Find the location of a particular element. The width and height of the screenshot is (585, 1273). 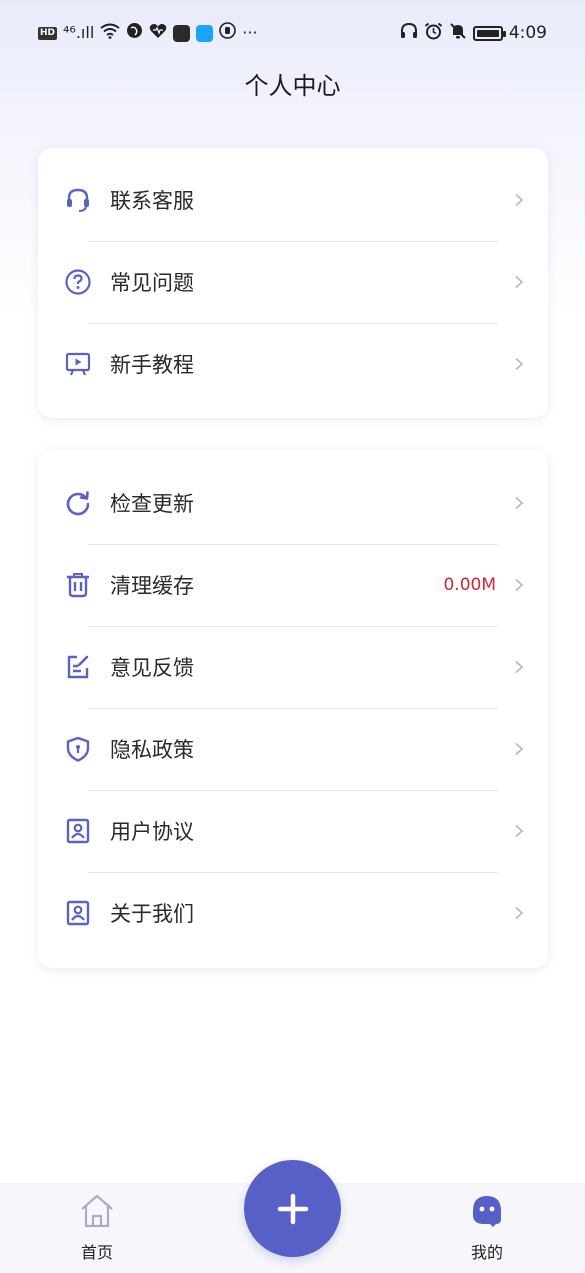

headset-icon is located at coordinates (78, 200).